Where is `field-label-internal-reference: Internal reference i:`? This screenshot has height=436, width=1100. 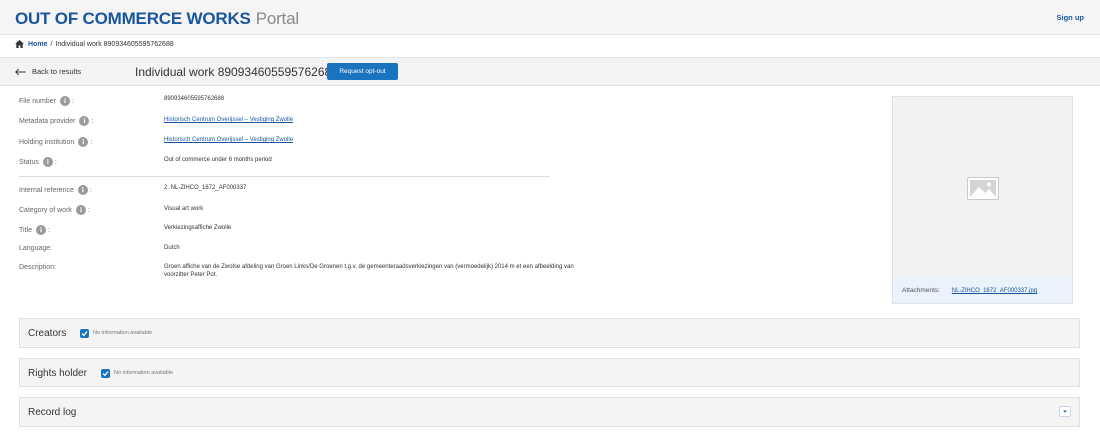 field-label-internal-reference: Internal reference i: is located at coordinates (55, 190).